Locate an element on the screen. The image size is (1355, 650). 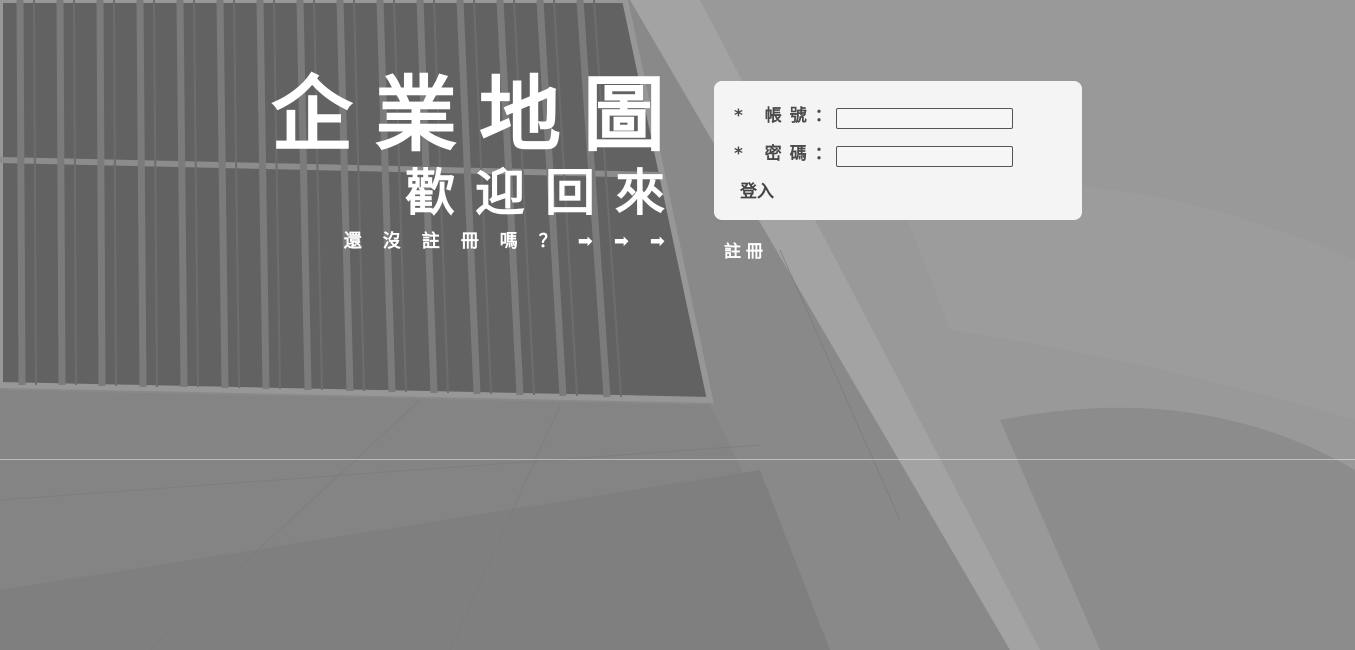
login-form: * 帳號： * 密碼： 登入 is located at coordinates (898, 150).